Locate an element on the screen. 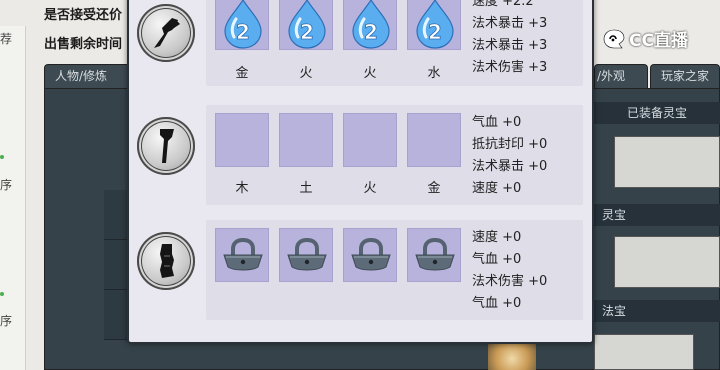 This screenshot has height=370, width=720. cc-live-logo: CC直播 is located at coordinates (645, 38).